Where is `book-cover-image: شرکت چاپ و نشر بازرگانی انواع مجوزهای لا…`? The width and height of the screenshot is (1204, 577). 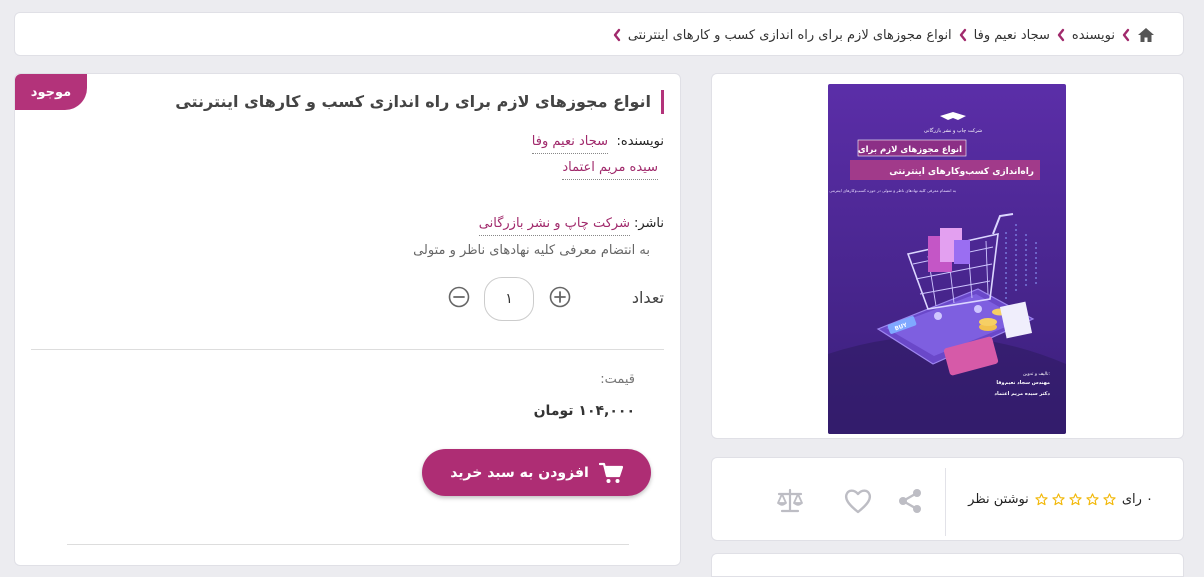
book-cover-image: شرکت چاپ و نشر بازرگانی انواع مجوزهای لا… is located at coordinates (947, 259).